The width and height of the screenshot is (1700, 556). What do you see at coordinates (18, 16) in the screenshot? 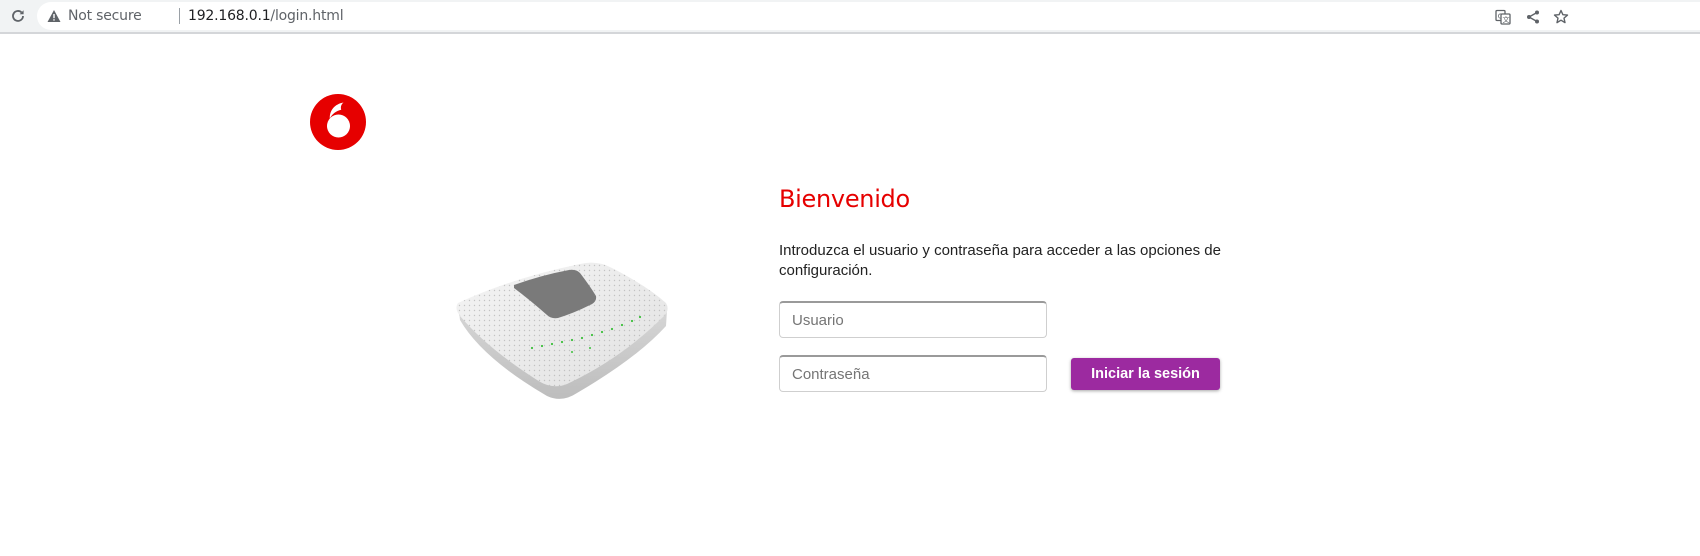
I see `reload-icon` at bounding box center [18, 16].